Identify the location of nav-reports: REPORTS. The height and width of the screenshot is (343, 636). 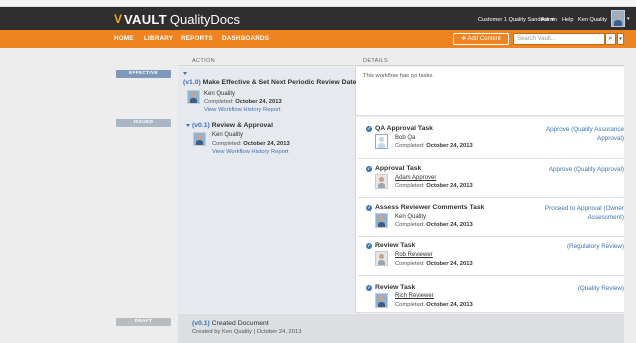
(197, 38).